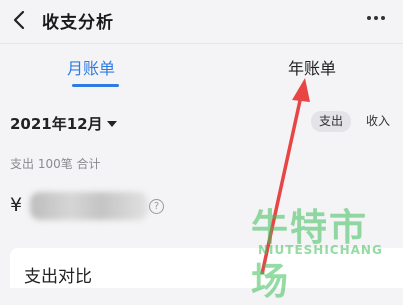 This screenshot has height=305, width=403. Describe the element at coordinates (56, 124) in the screenshot. I see `period-label: 2021年12月` at that location.